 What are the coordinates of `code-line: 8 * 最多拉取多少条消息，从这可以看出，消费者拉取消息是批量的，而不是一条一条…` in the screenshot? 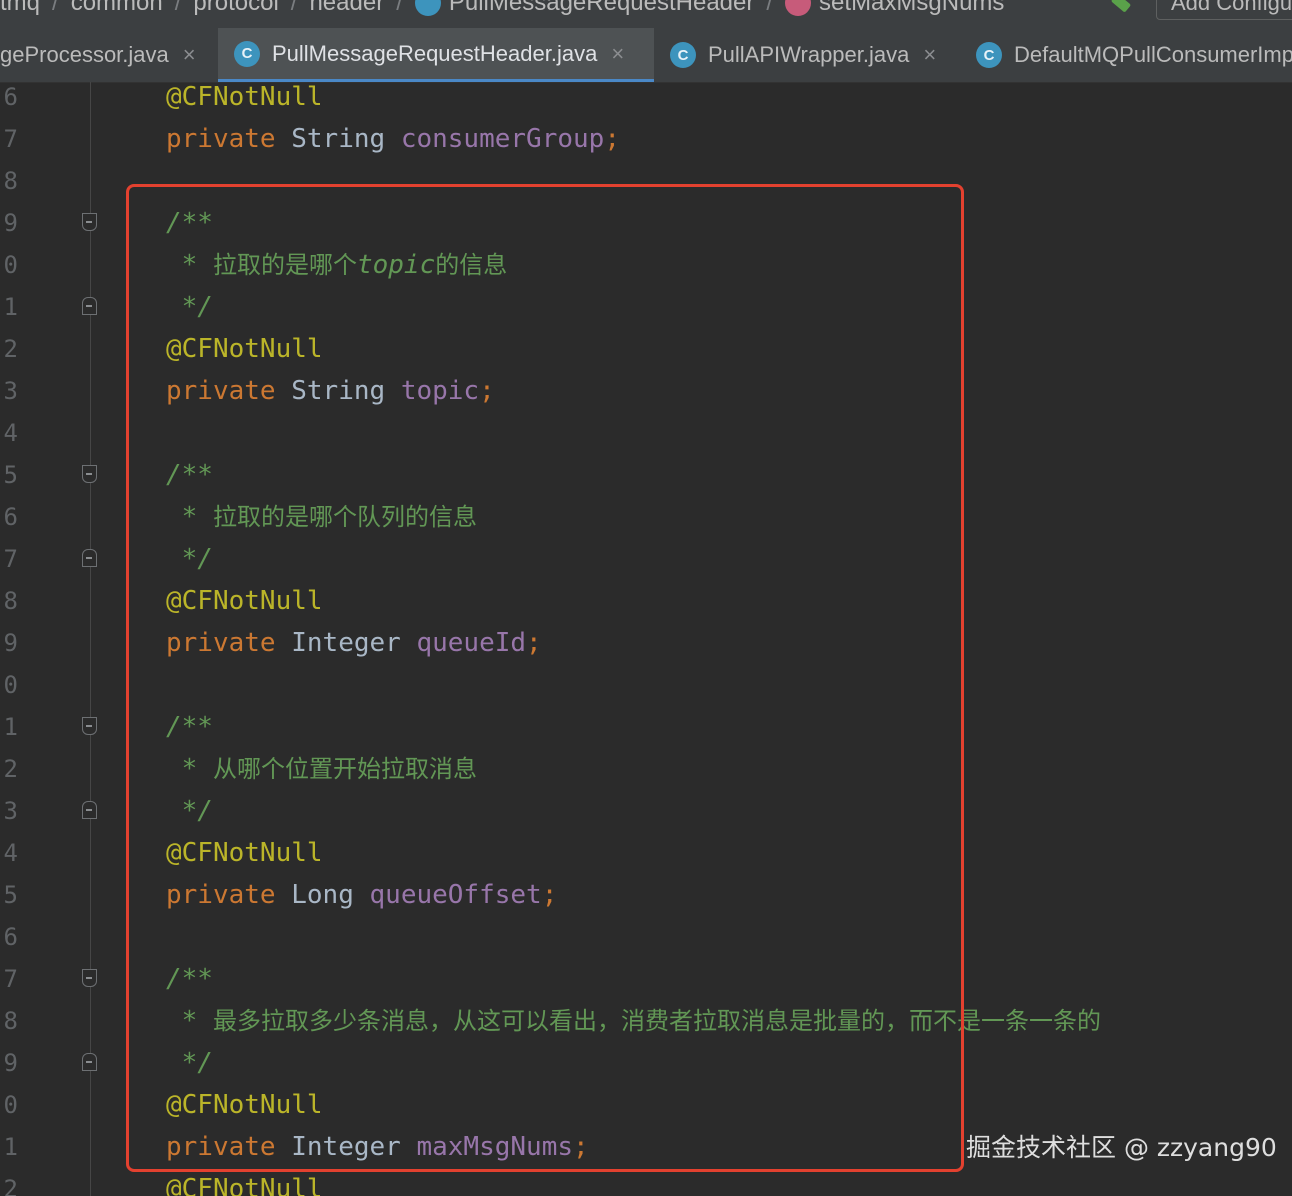 It's located at (646, 1021).